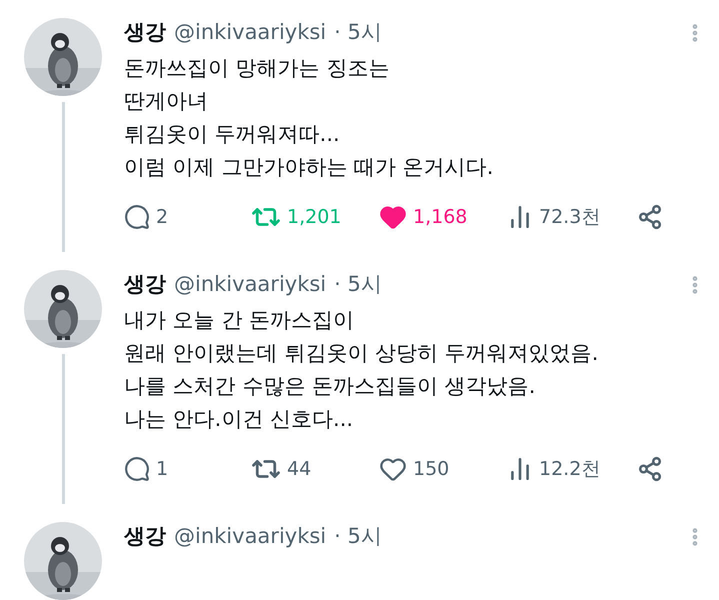  Describe the element at coordinates (314, 217) in the screenshot. I see `retweet-count: 1,201` at that location.